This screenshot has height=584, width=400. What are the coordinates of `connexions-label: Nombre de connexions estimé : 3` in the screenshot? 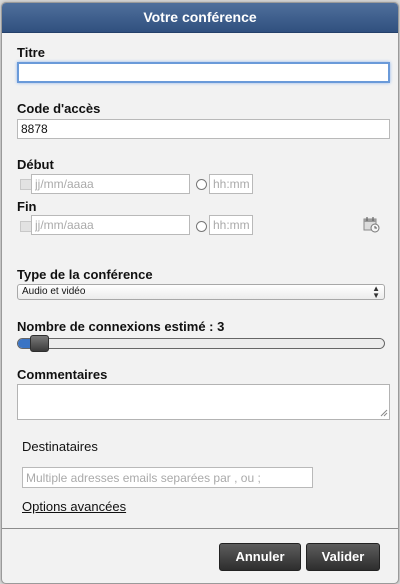 It's located at (121, 326).